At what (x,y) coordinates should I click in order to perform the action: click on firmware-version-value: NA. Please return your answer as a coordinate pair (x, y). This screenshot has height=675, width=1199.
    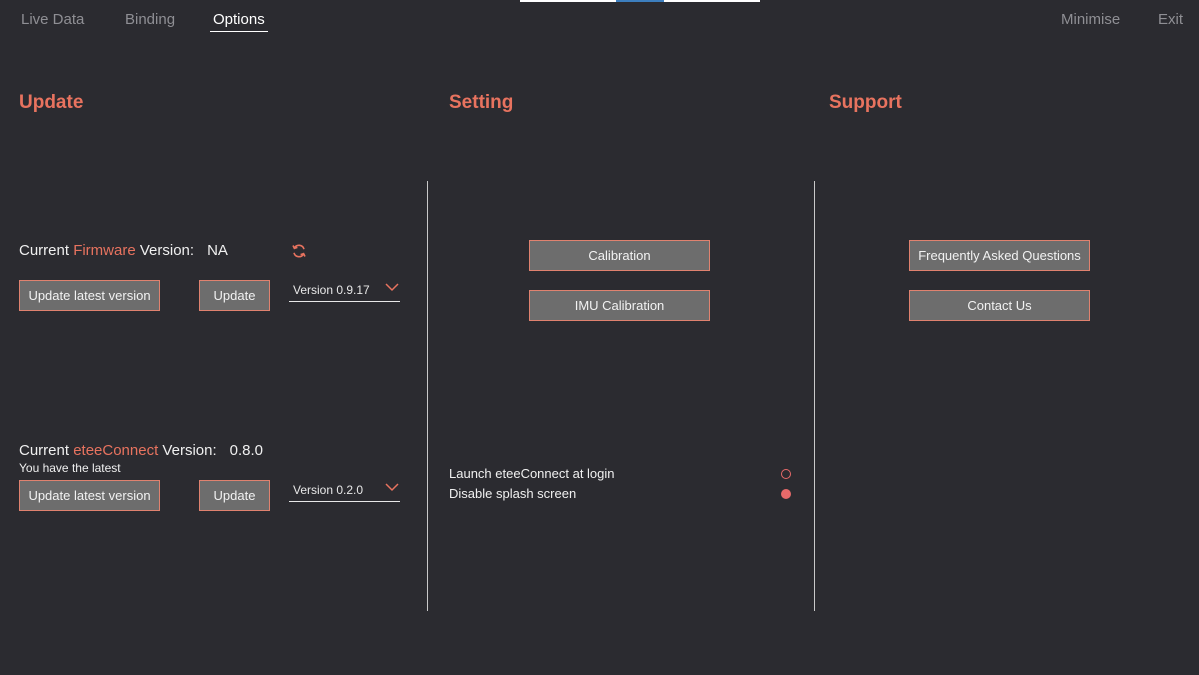
    Looking at the image, I should click on (217, 250).